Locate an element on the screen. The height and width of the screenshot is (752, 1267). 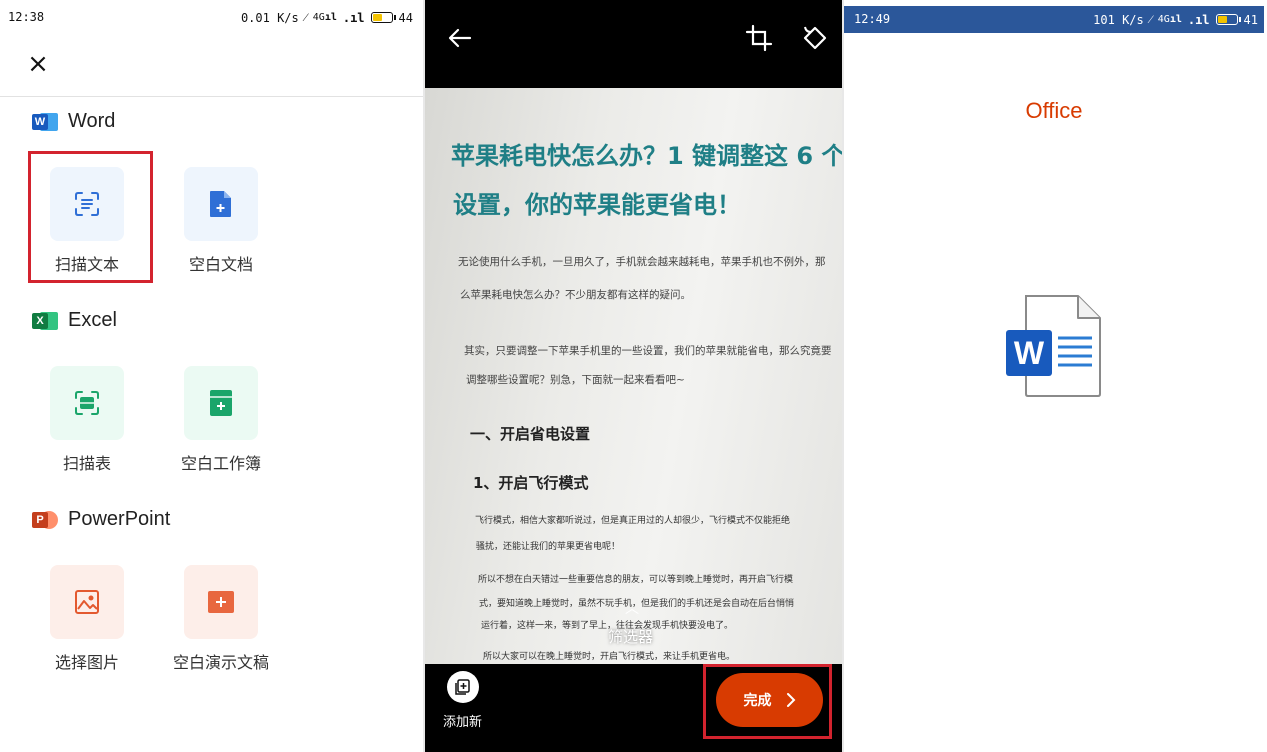
word-logo-icon: W is located at coordinates (45, 122).